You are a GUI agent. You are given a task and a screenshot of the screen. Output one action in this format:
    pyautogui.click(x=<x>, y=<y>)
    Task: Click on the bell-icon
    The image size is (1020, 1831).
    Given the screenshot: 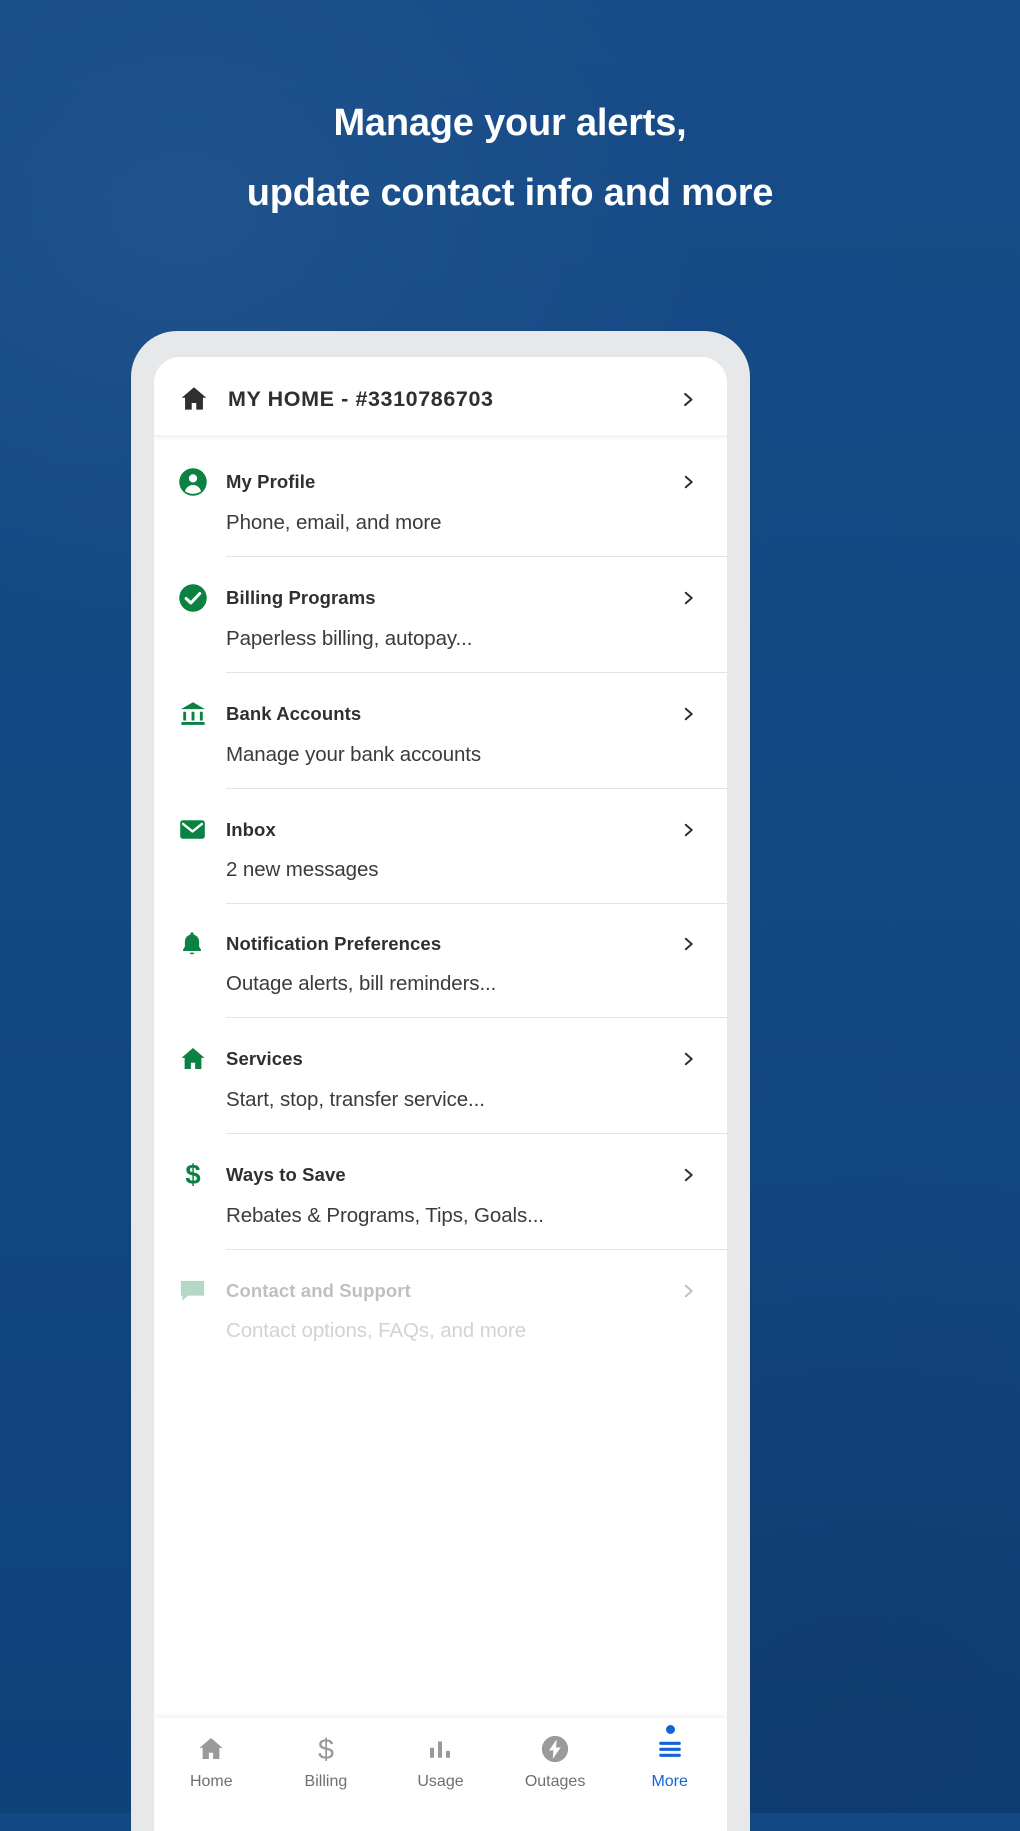 What is the action you would take?
    pyautogui.click(x=202, y=944)
    